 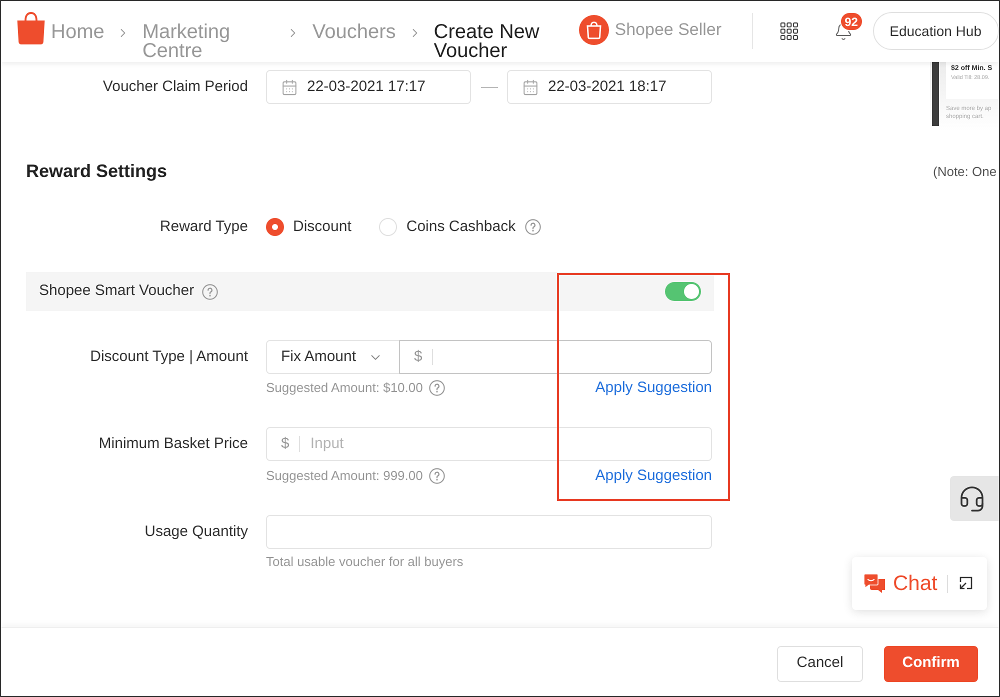 What do you see at coordinates (789, 31) in the screenshot?
I see `apps-grid-icon` at bounding box center [789, 31].